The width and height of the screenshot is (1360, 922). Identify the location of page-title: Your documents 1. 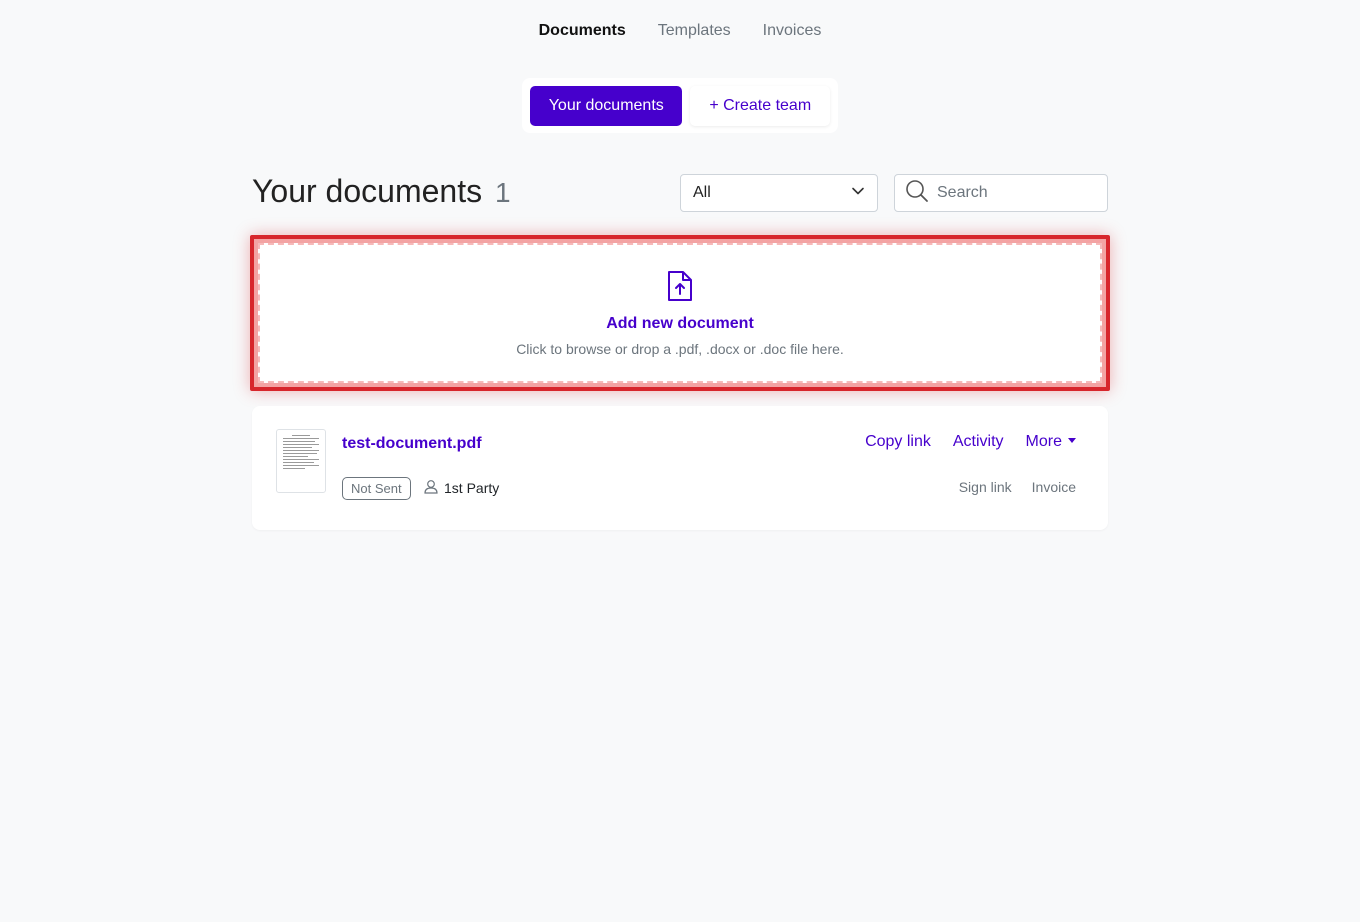
(381, 191).